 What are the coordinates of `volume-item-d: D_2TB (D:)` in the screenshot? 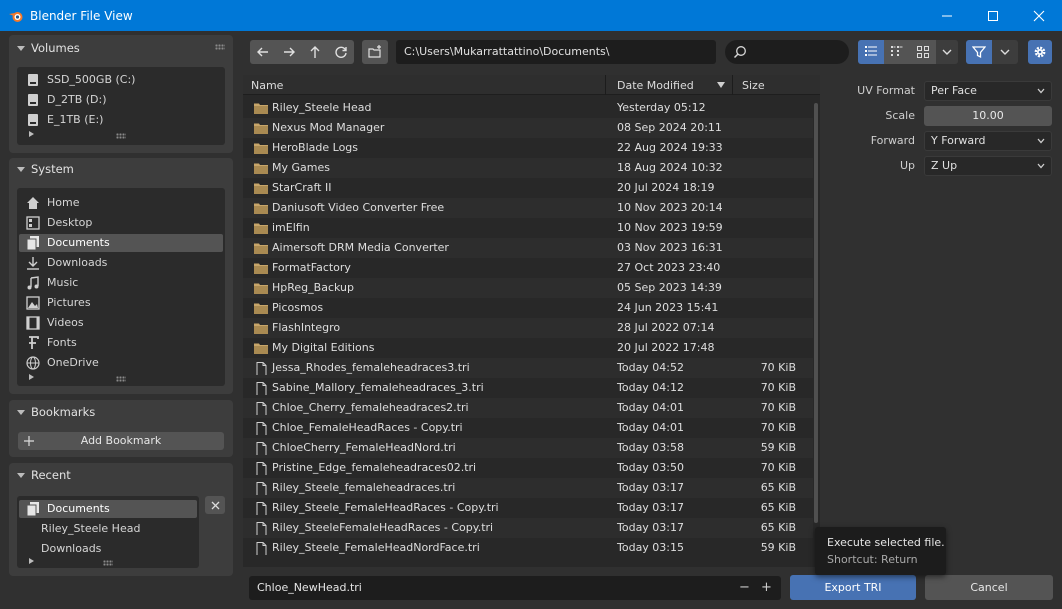 It's located at (121, 100).